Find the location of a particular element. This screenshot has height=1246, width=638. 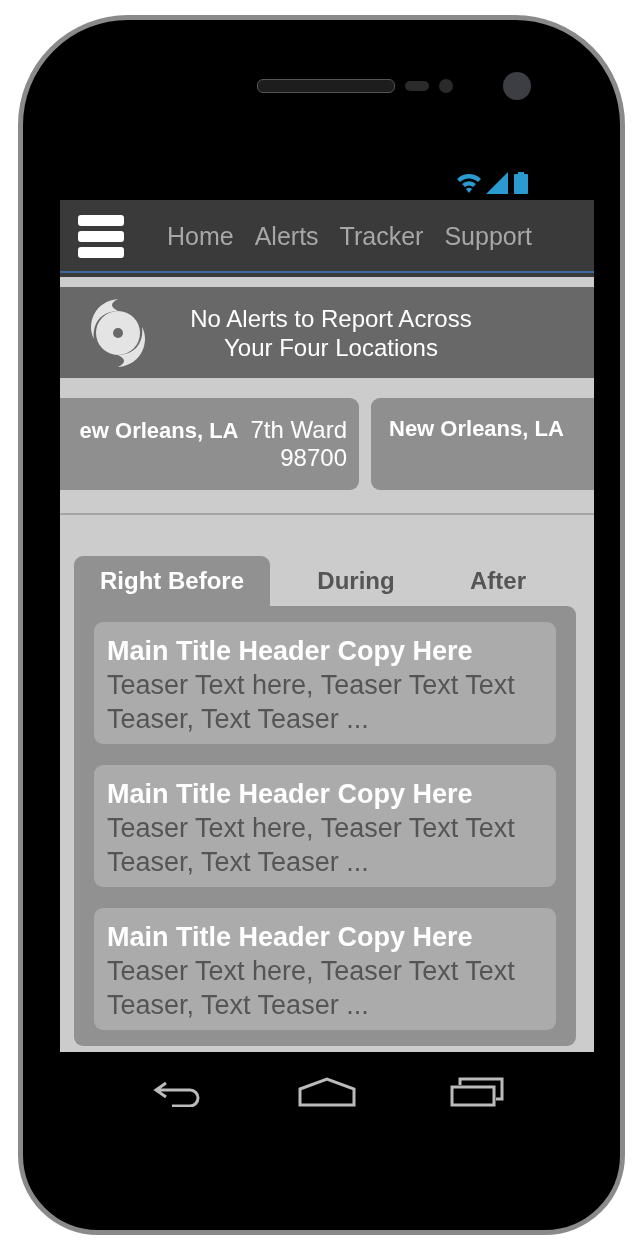

recent-apps-icon is located at coordinates (477, 1092).